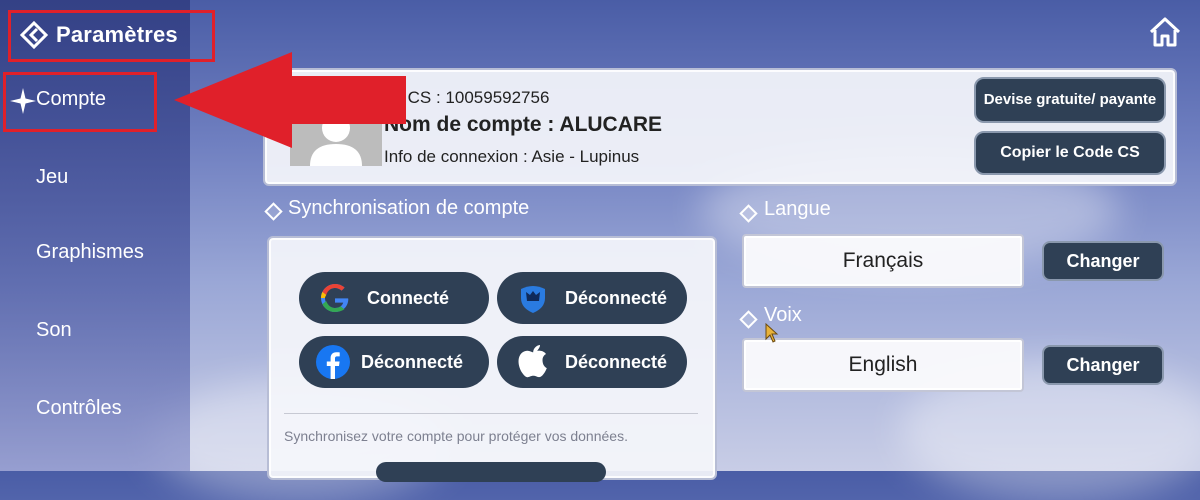 Image resolution: width=1200 pixels, height=500 pixels. What do you see at coordinates (491, 472) in the screenshot?
I see `sync-action-button` at bounding box center [491, 472].